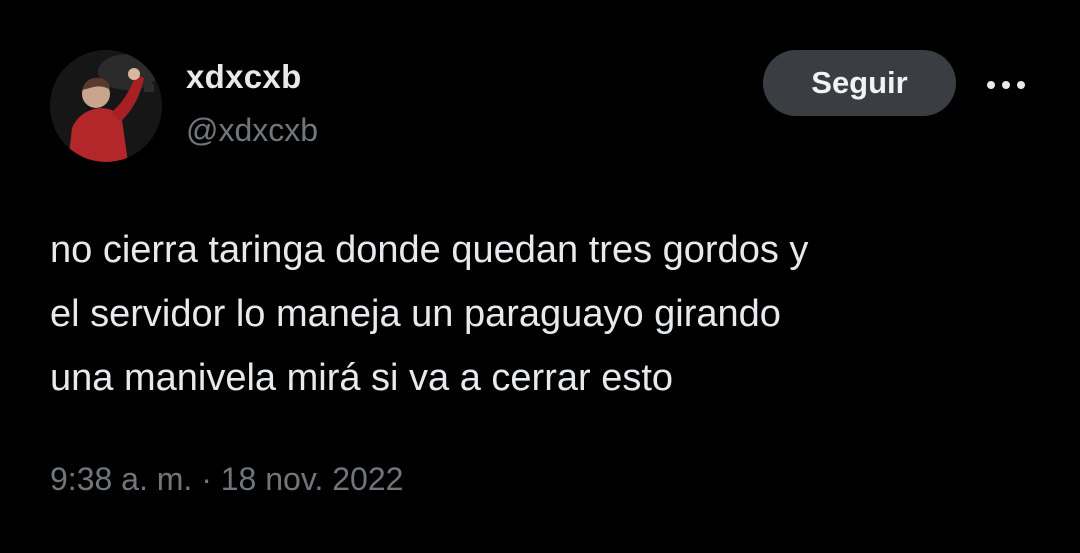 This screenshot has width=1080, height=553. I want to click on tweet-meta: 9:38 a. m. · 18 nov. 2022, so click(226, 479).